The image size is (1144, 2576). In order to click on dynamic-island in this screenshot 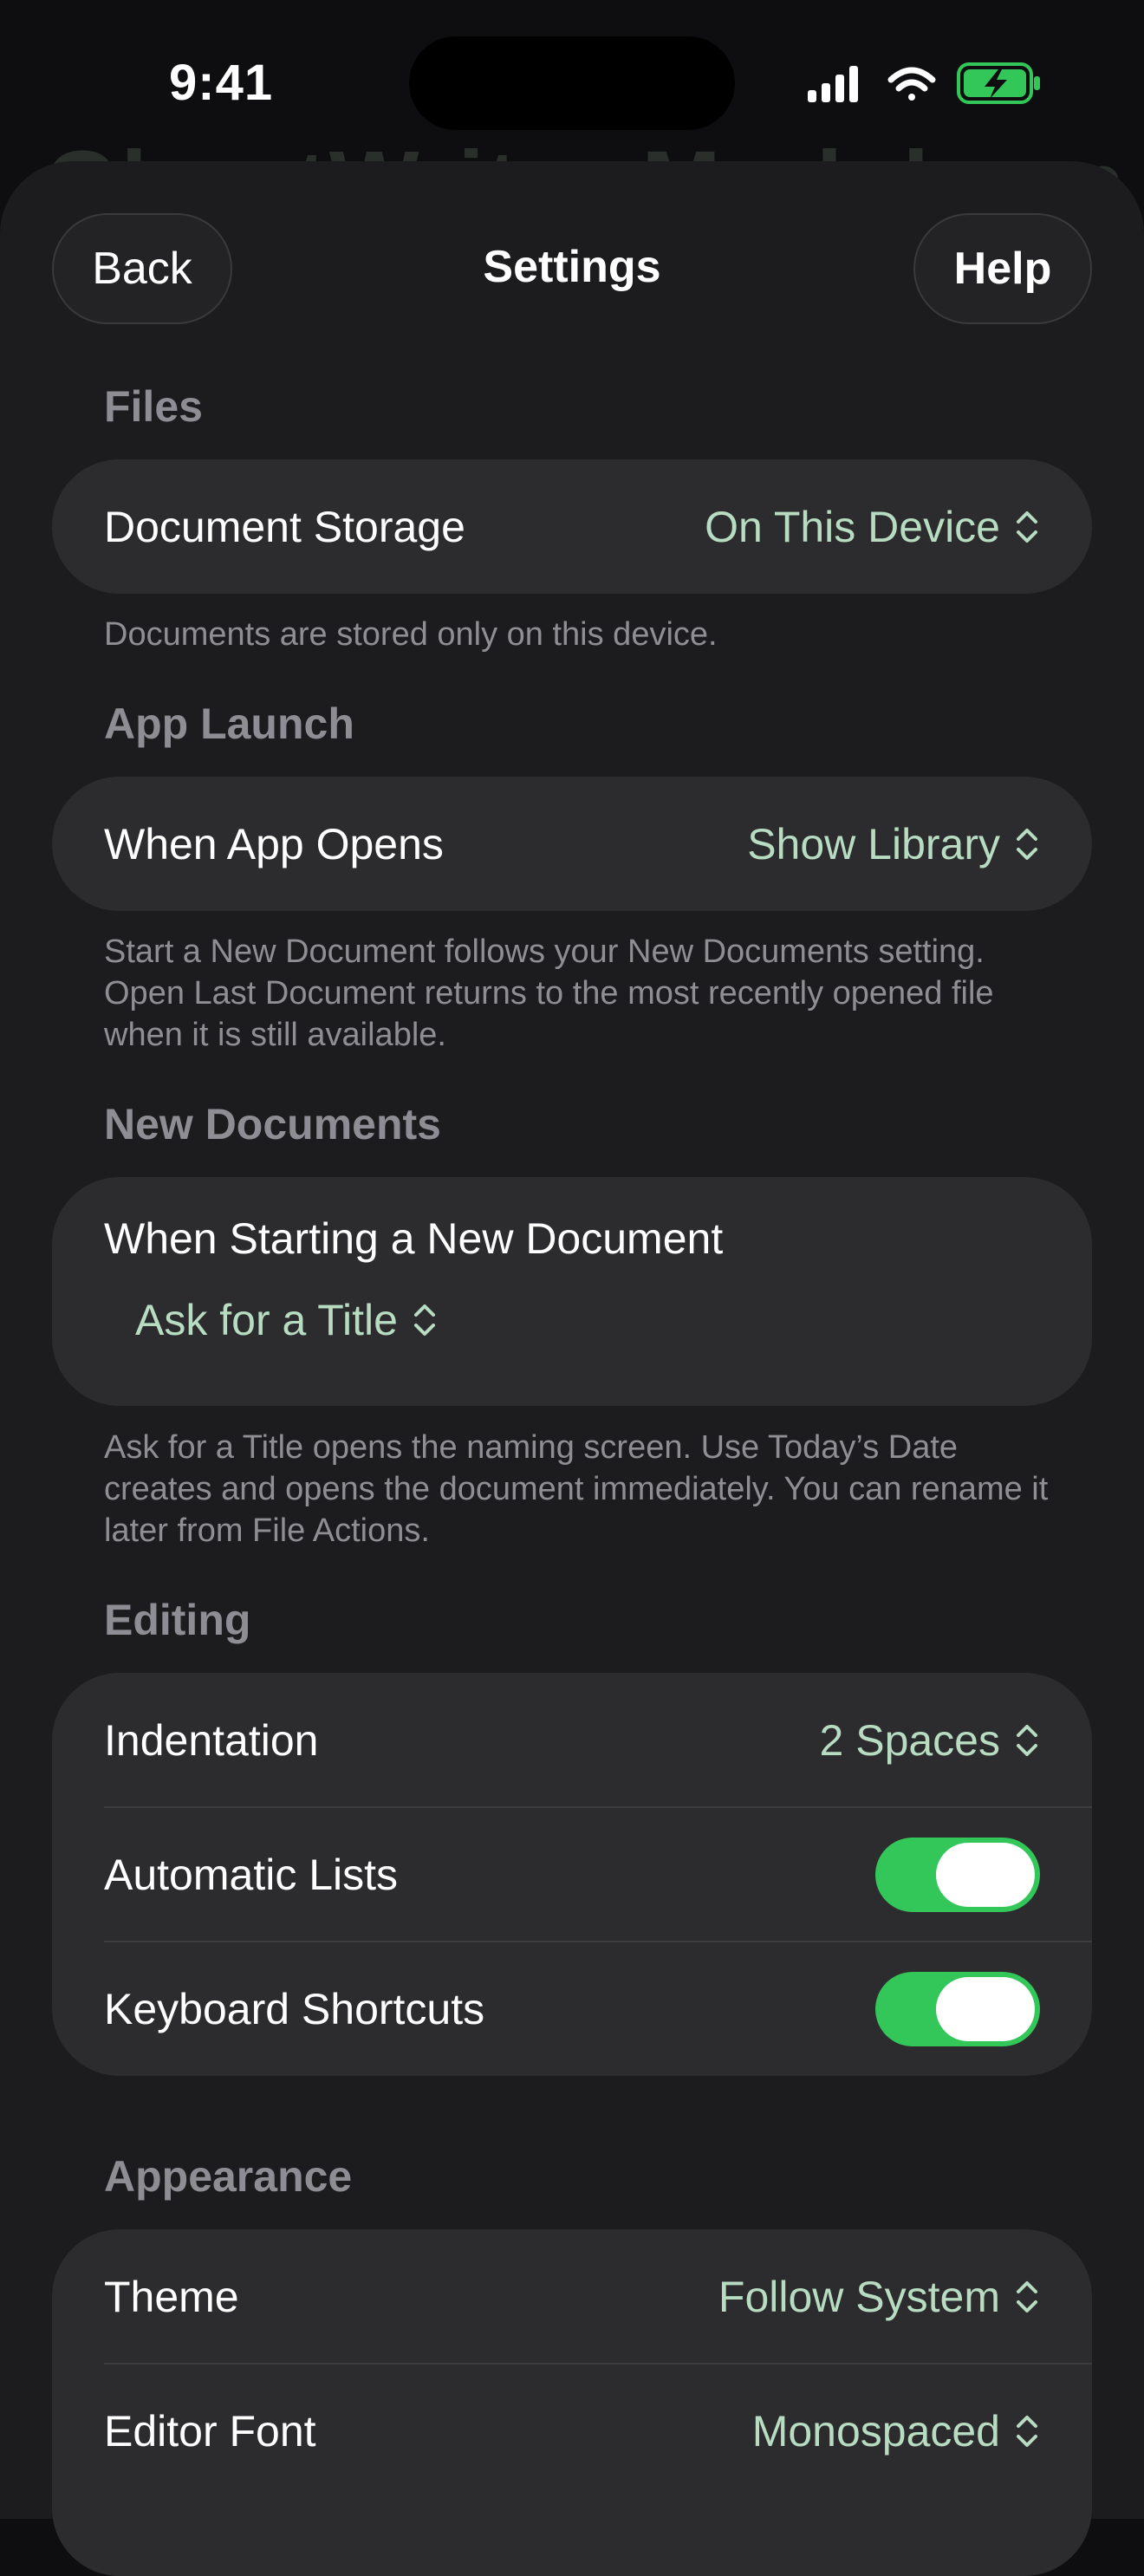, I will do `click(572, 83)`.